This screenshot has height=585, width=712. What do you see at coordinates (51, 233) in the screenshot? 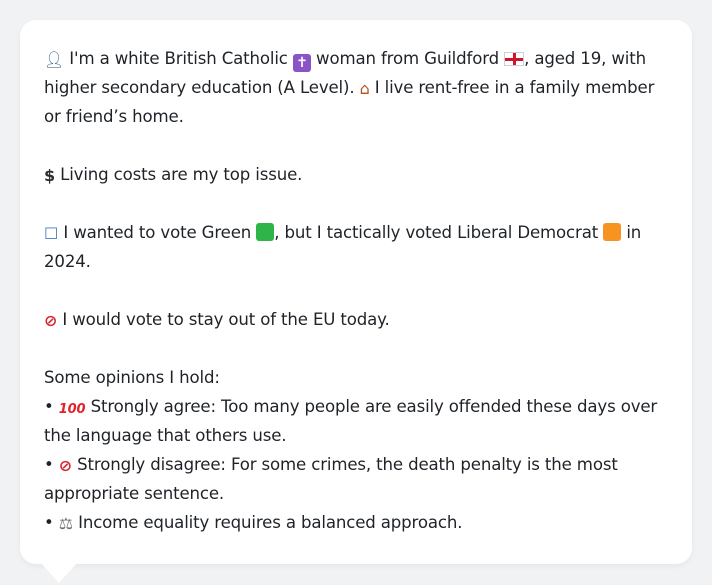
I see `ballot-box-icon: ☐︎` at bounding box center [51, 233].